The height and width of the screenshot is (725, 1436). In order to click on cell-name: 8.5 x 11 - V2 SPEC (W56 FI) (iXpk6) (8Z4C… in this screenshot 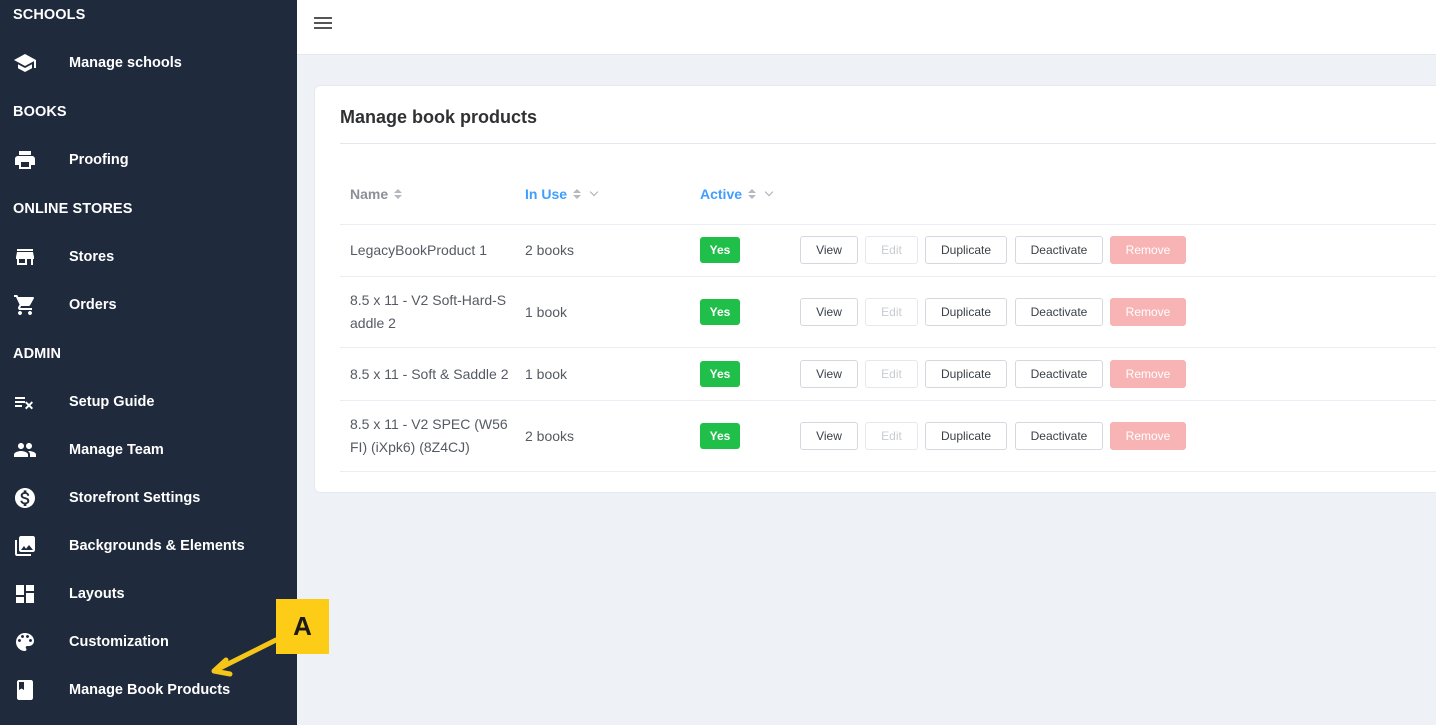, I will do `click(429, 435)`.